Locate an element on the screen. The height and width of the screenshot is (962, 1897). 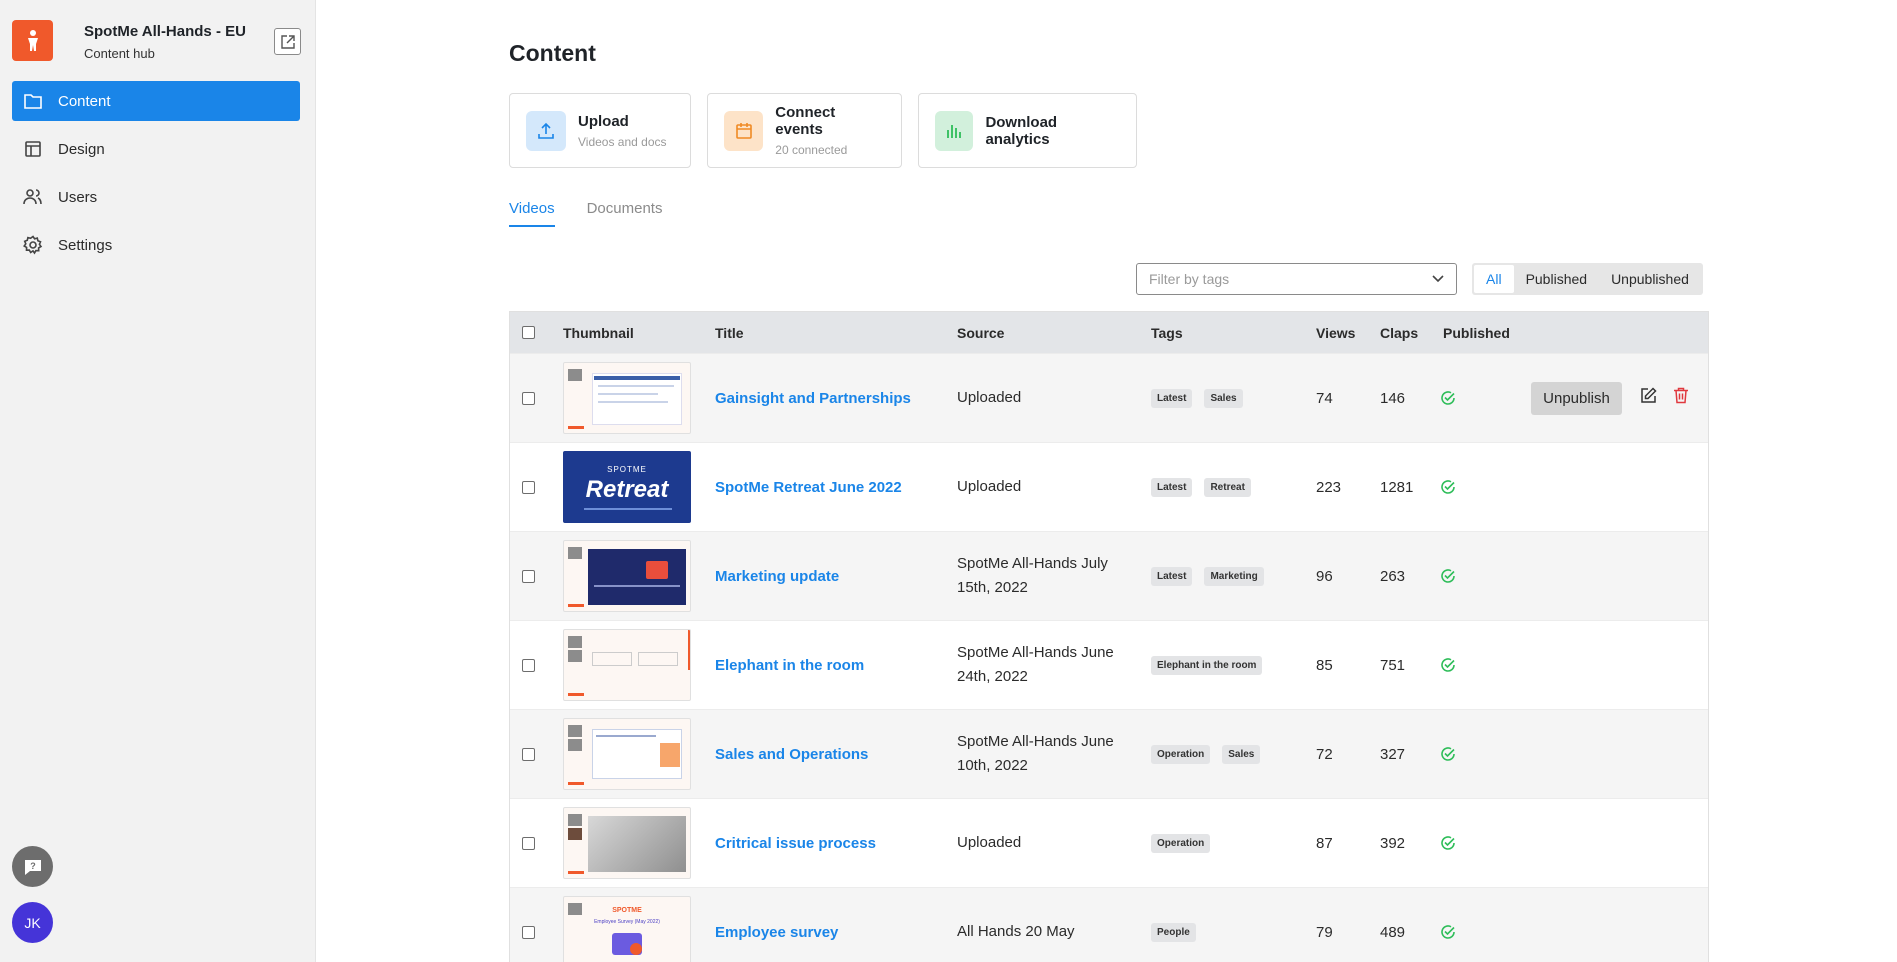
tag-badge: Sales is located at coordinates (1223, 398).